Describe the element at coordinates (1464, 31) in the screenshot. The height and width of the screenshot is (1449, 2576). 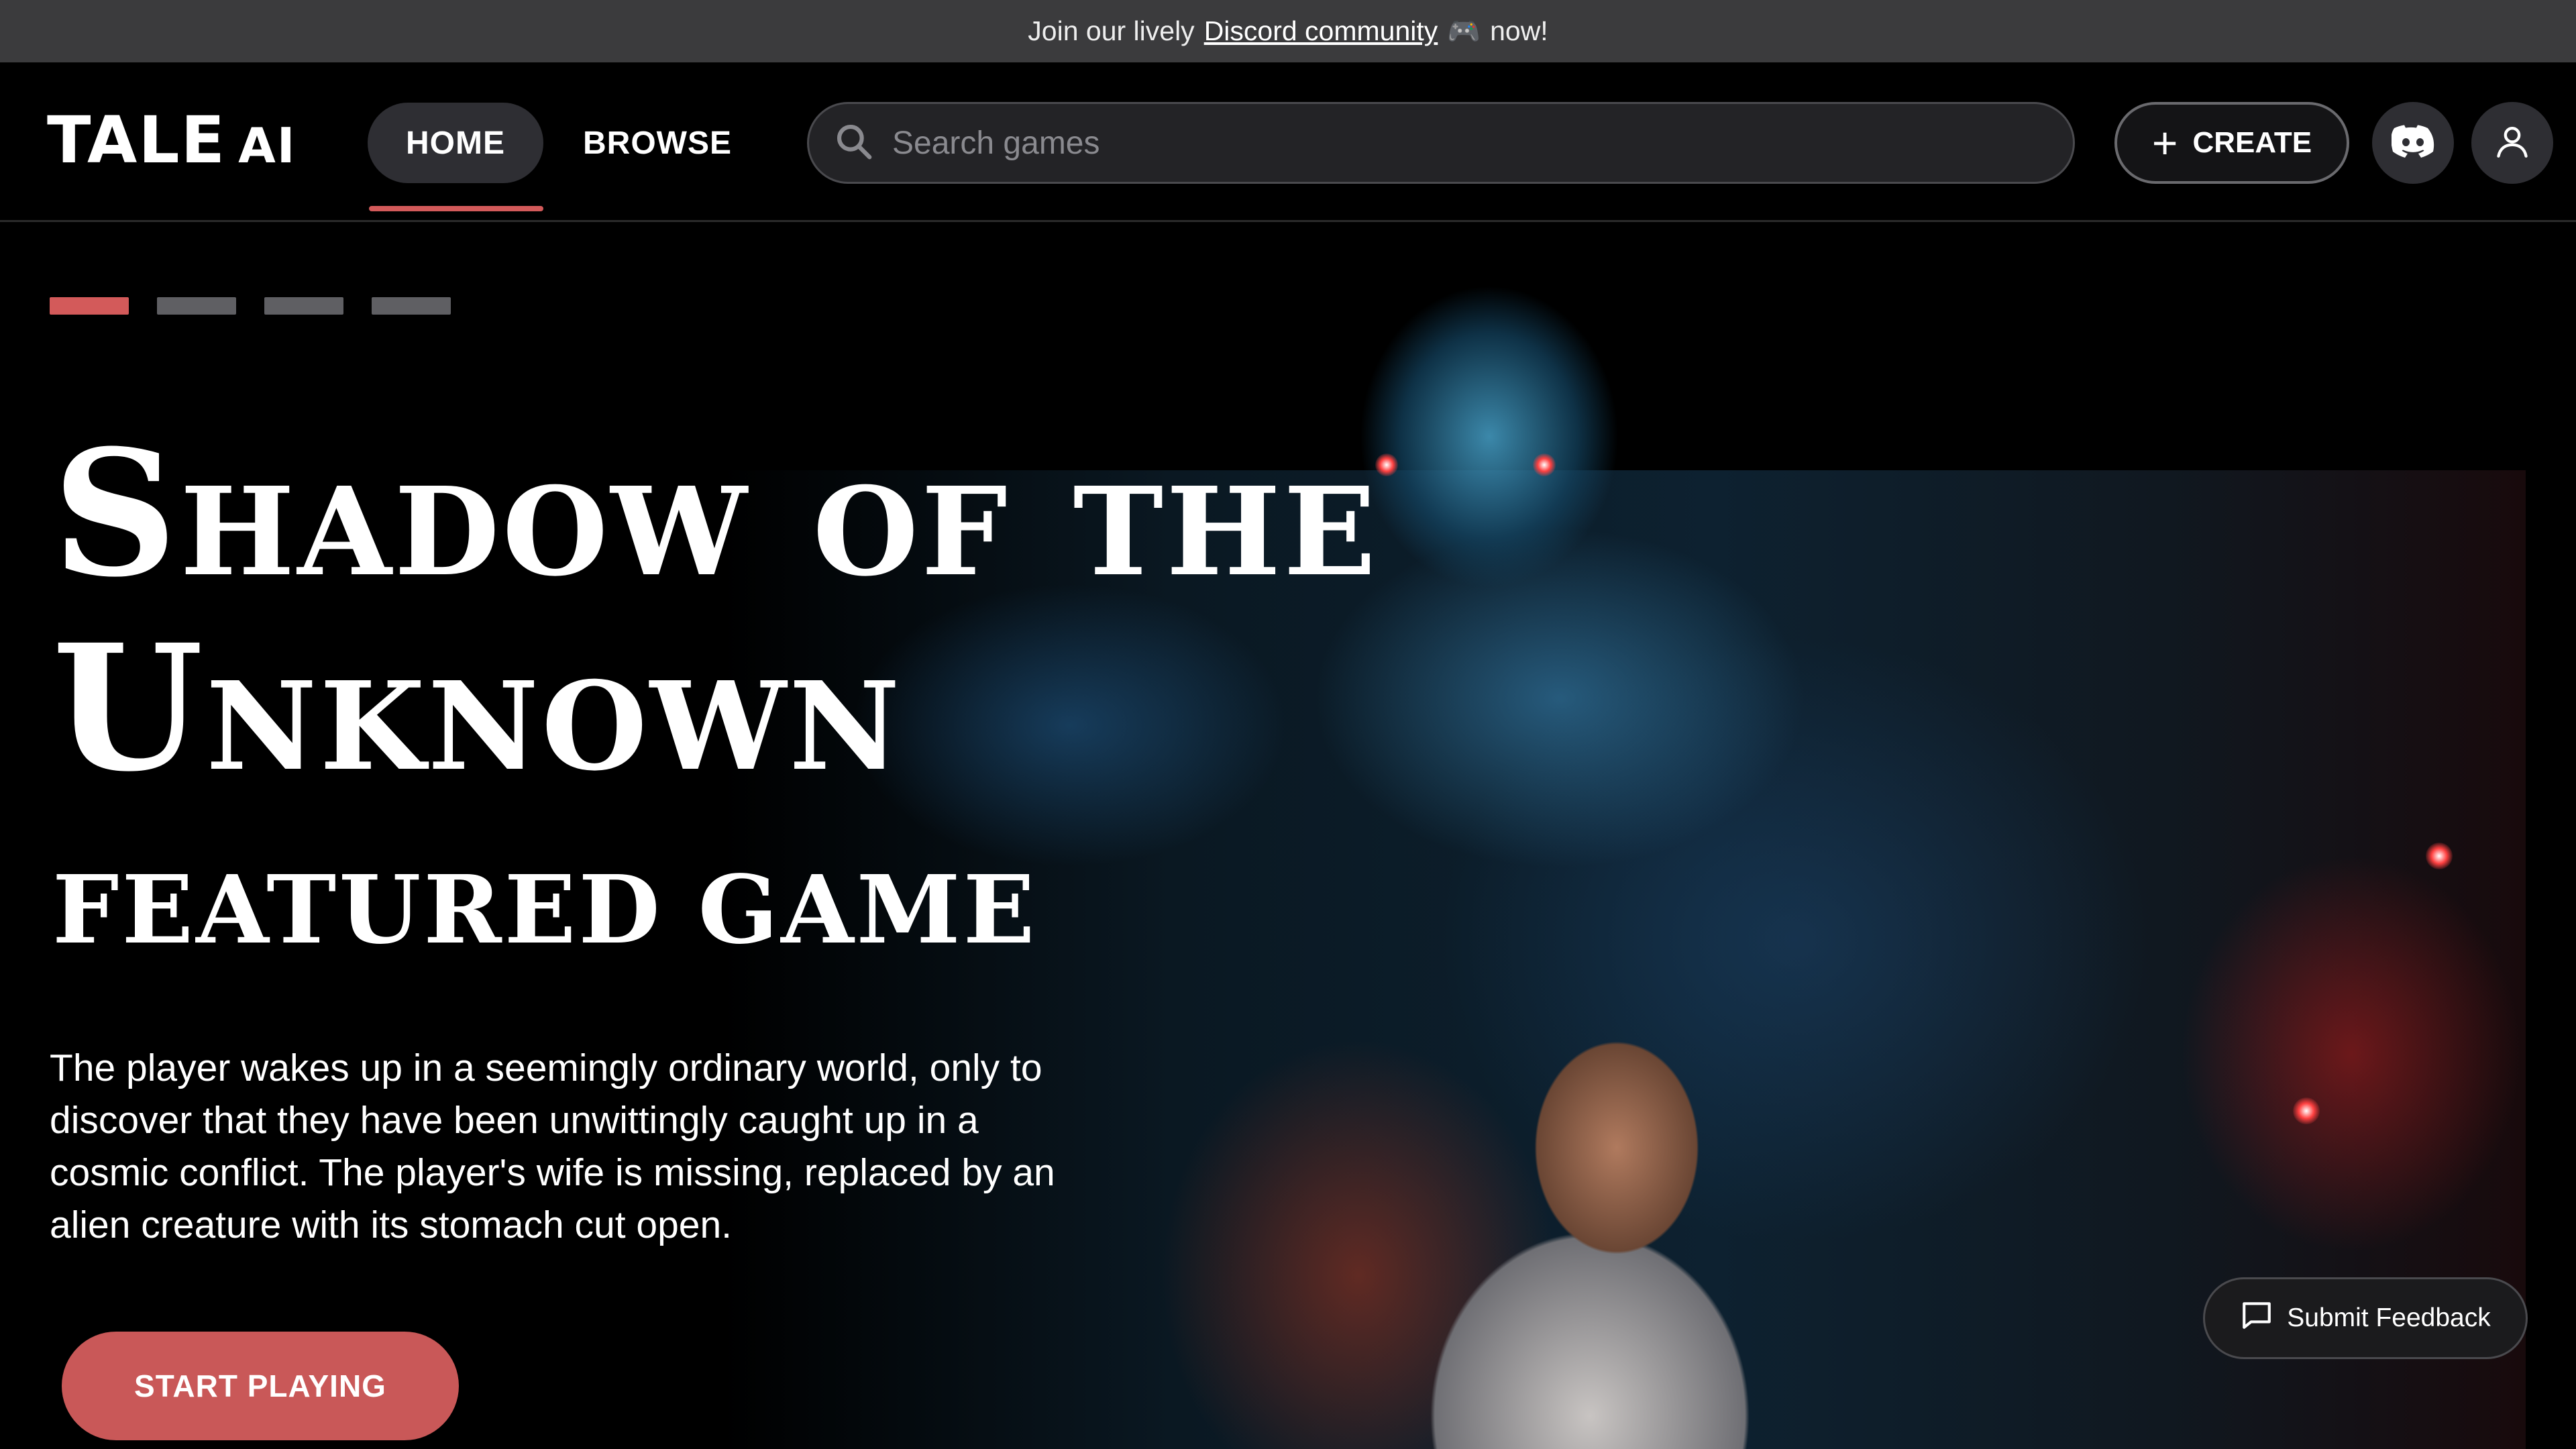
I see `gamepad-emoji-icon: 🎮` at that location.